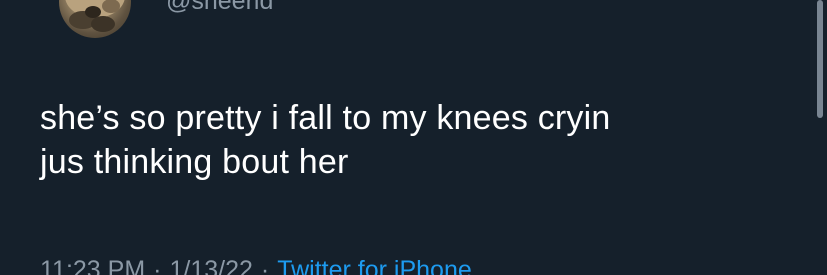 The height and width of the screenshot is (275, 827). I want to click on tweet-text-line: she’s so pretty i fall to my knees cryin, so click(325, 118).